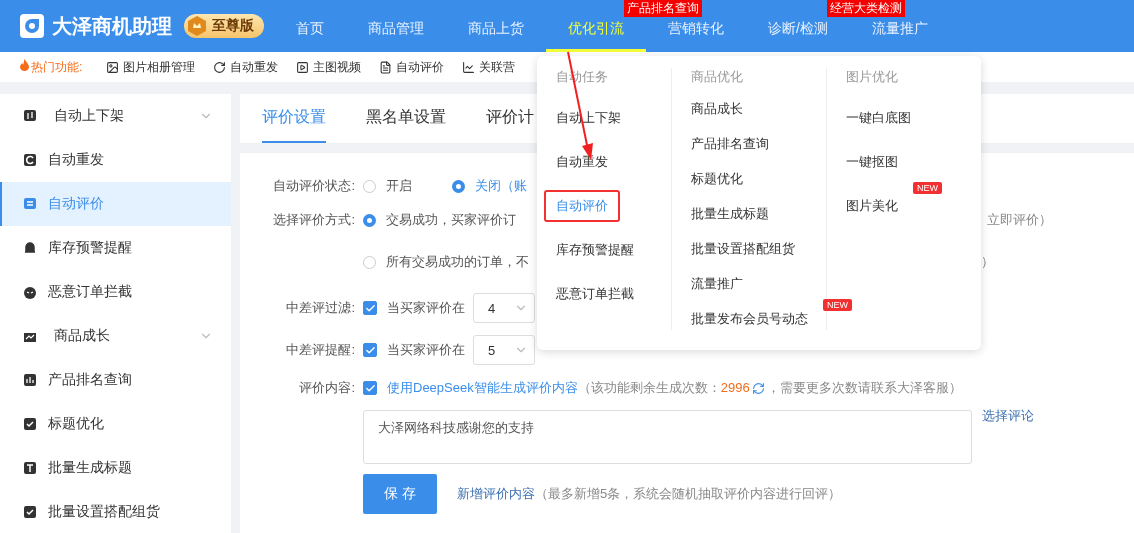 This screenshot has width=1134, height=533. What do you see at coordinates (313, 220) in the screenshot?
I see `field-label: 选择评价方式:` at bounding box center [313, 220].